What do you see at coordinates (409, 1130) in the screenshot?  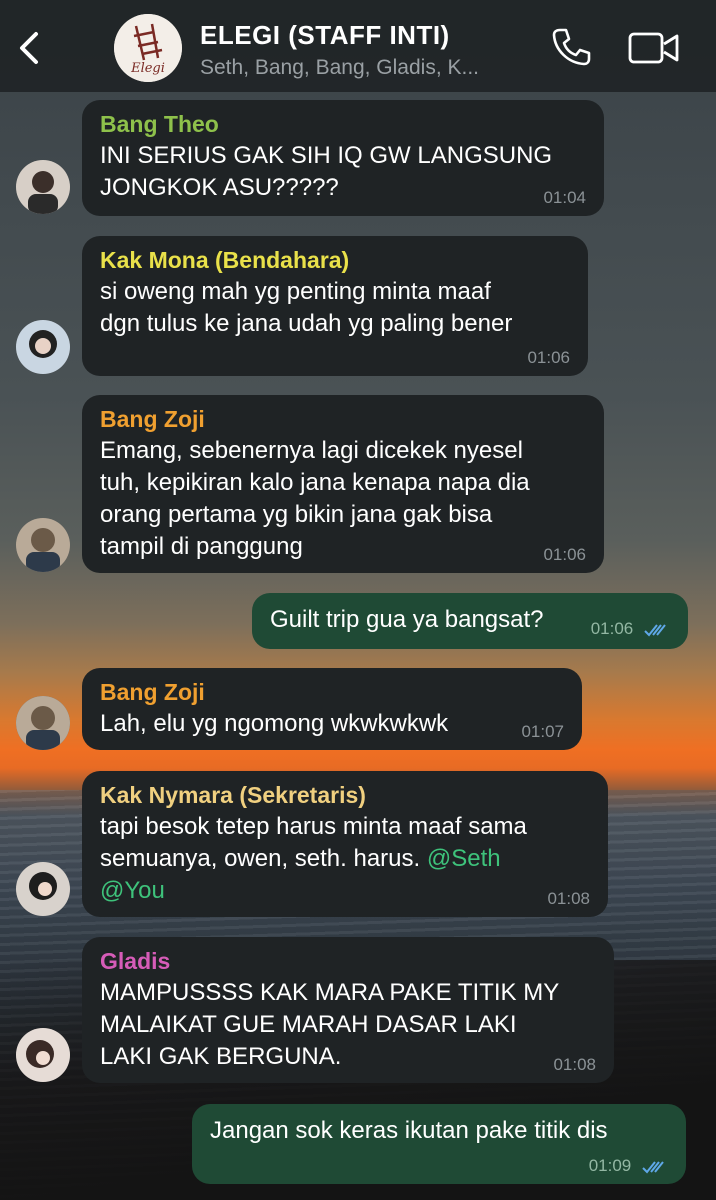 I see `message-text: Jangan sok keras ikutan pake titik dis` at bounding box center [409, 1130].